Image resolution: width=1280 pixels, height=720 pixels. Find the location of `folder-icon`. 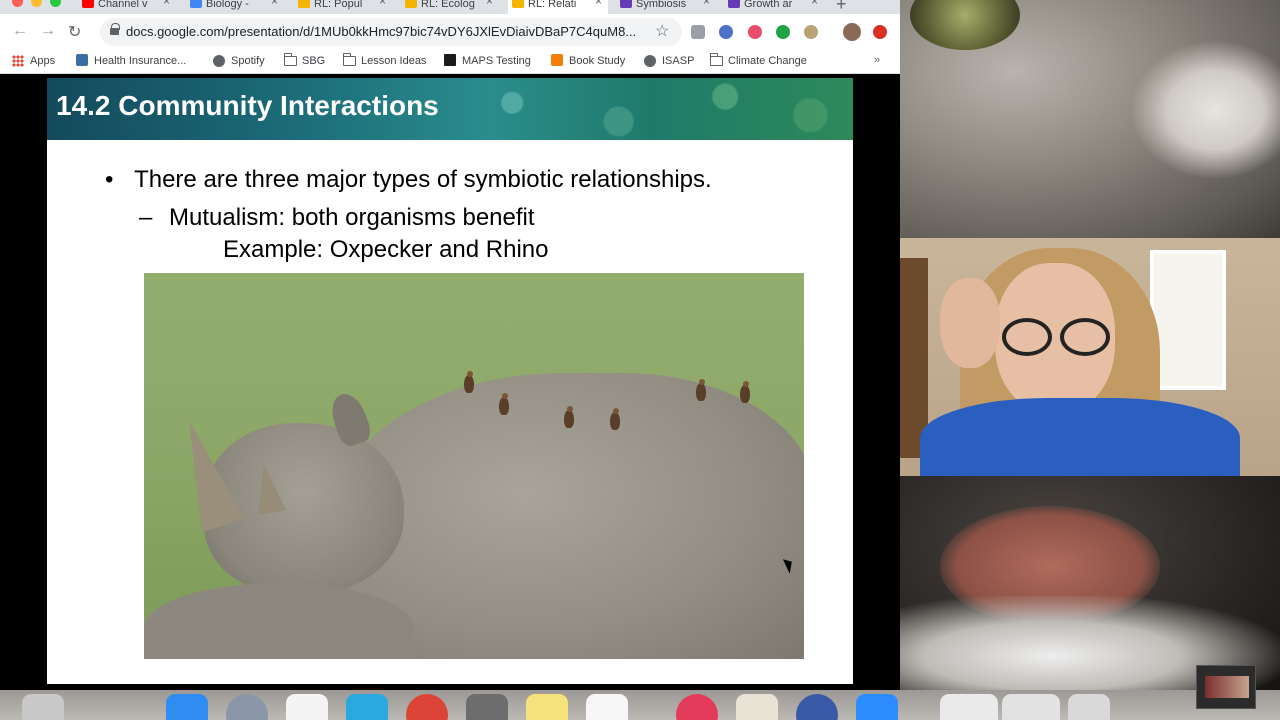

folder-icon is located at coordinates (716, 59).